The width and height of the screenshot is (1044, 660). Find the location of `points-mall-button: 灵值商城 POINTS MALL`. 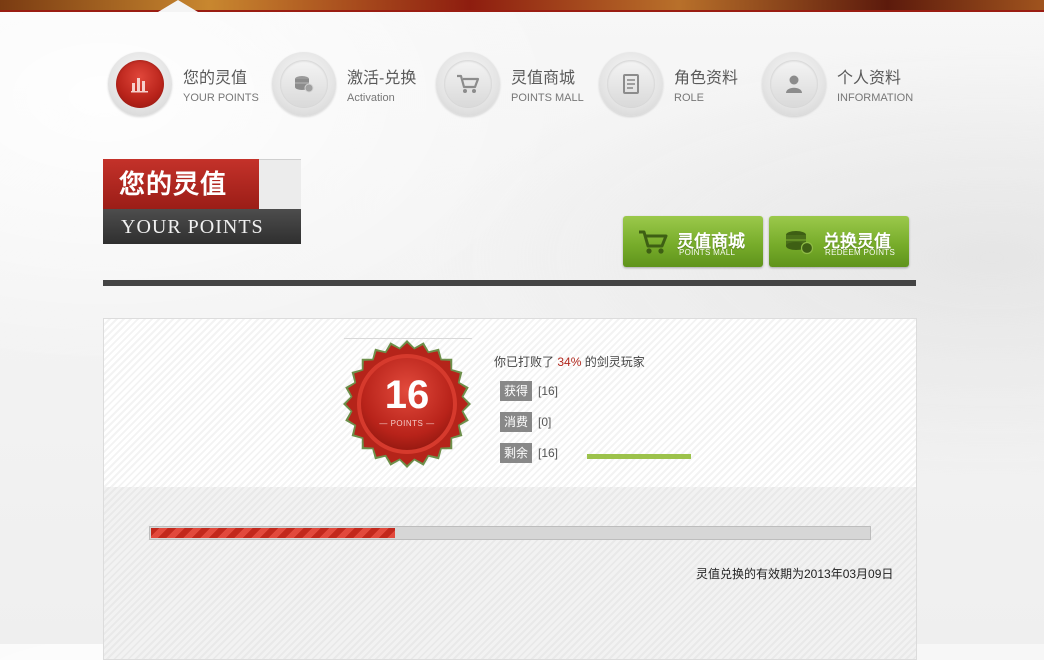

points-mall-button: 灵值商城 POINTS MALL is located at coordinates (693, 241).